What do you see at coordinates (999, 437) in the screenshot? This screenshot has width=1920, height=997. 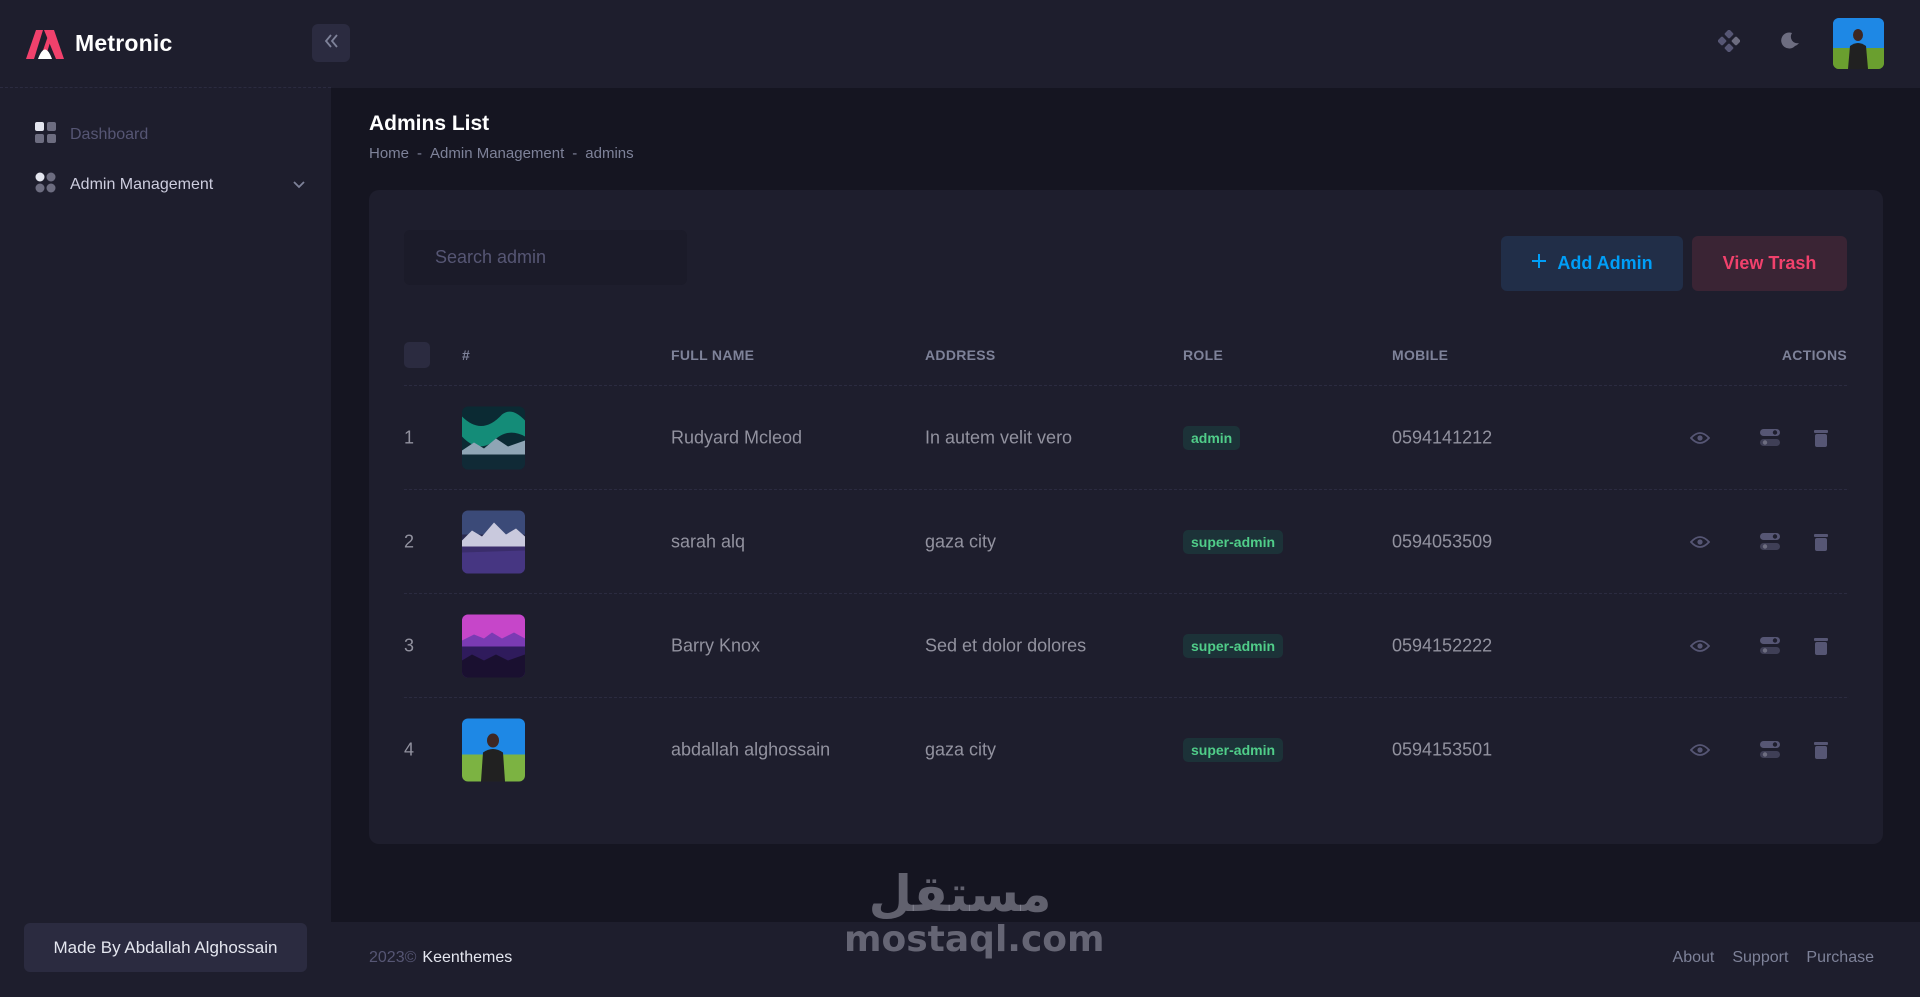 I see `admin-address: In autem velit vero` at bounding box center [999, 437].